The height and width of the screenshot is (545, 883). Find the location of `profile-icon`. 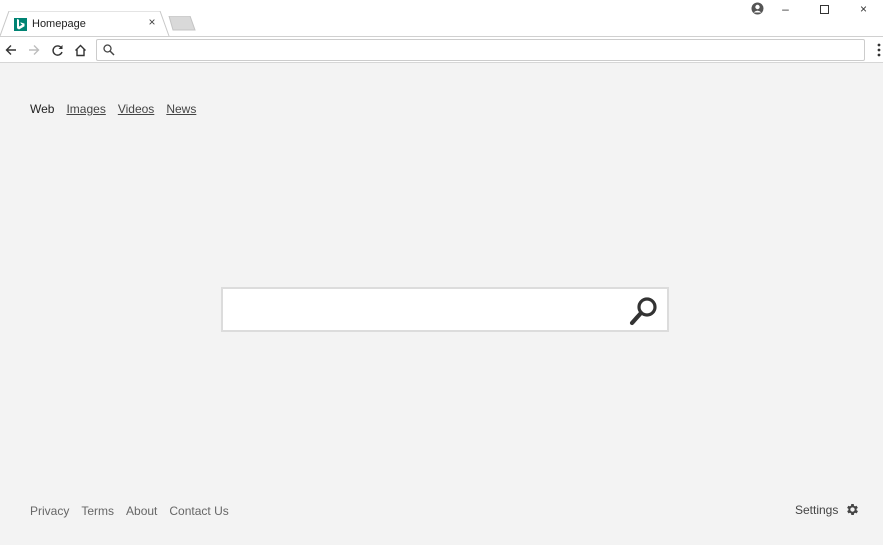

profile-icon is located at coordinates (757, 8).